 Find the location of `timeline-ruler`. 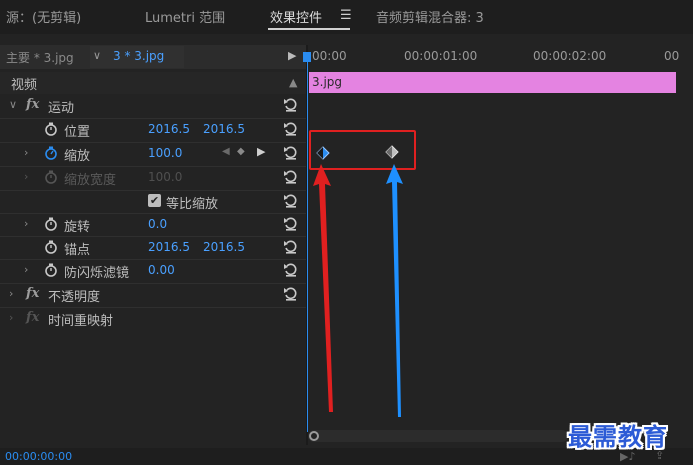

timeline-ruler is located at coordinates (500, 57).